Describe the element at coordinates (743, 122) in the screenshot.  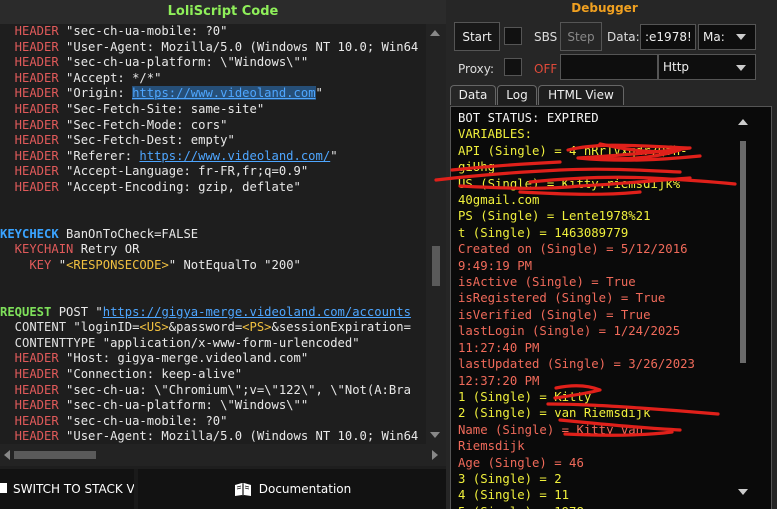
I see `output-scroll-up-icon` at that location.